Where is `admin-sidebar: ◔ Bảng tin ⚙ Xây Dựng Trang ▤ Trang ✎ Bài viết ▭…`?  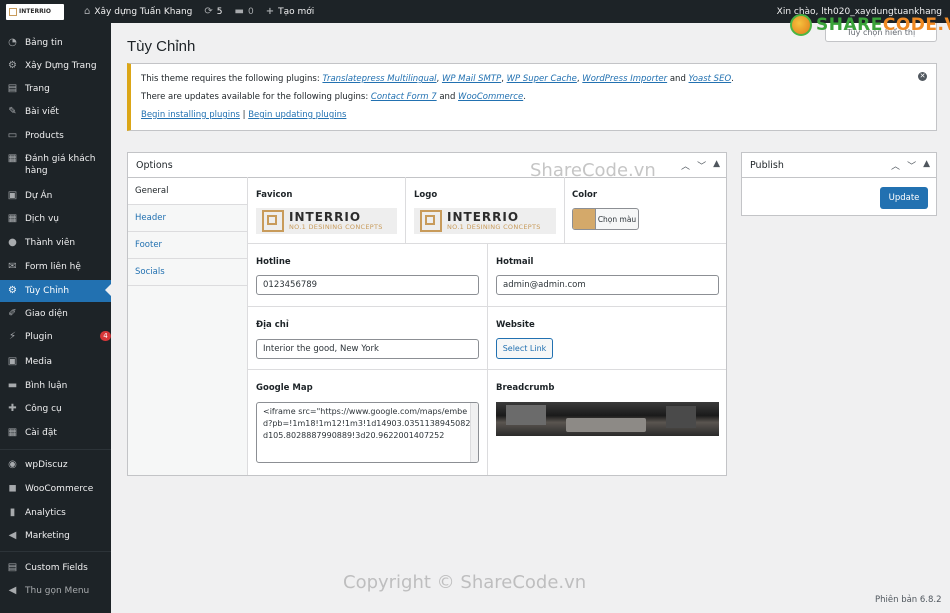
admin-sidebar: ◔ Bảng tin ⚙ Xây Dựng Trang ▤ Trang ✎ Bài viết ▭… is located at coordinates (55, 318).